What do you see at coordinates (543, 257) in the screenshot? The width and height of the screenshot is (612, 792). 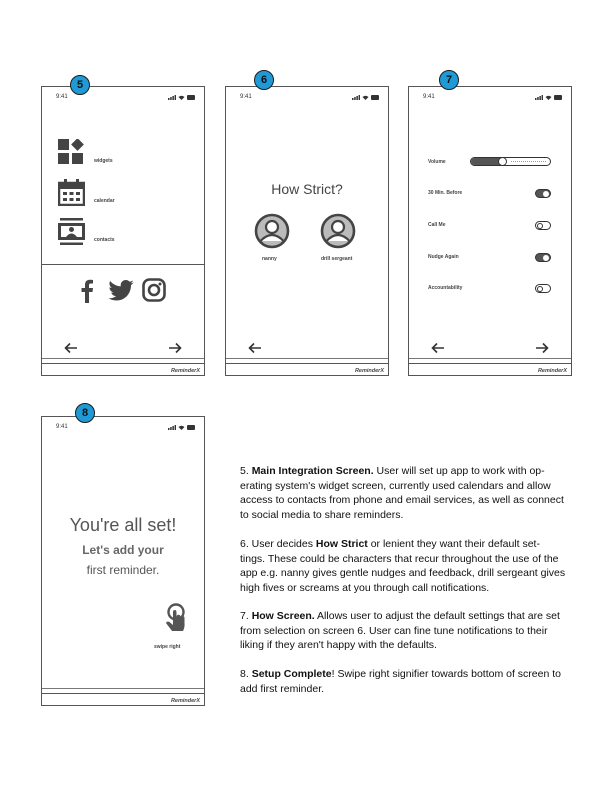 I see `toggle-nudge-again` at bounding box center [543, 257].